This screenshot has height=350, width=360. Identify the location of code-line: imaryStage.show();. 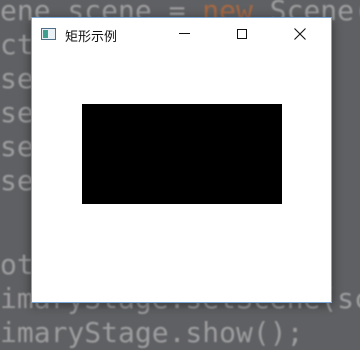
(152, 332).